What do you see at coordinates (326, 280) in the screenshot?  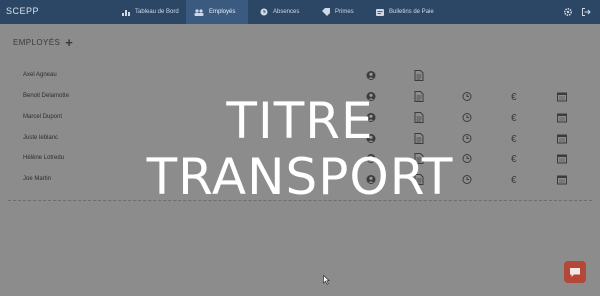 I see `mouse-cursor-icon` at bounding box center [326, 280].